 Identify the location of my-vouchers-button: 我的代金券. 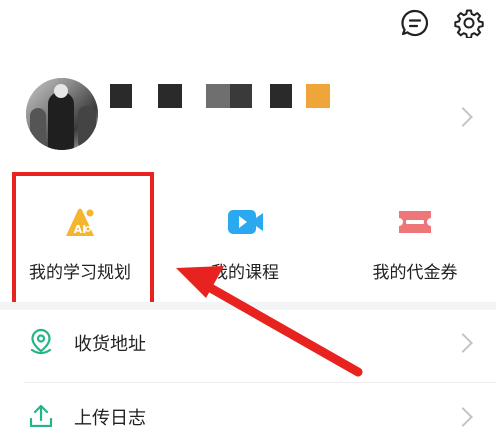
(415, 242).